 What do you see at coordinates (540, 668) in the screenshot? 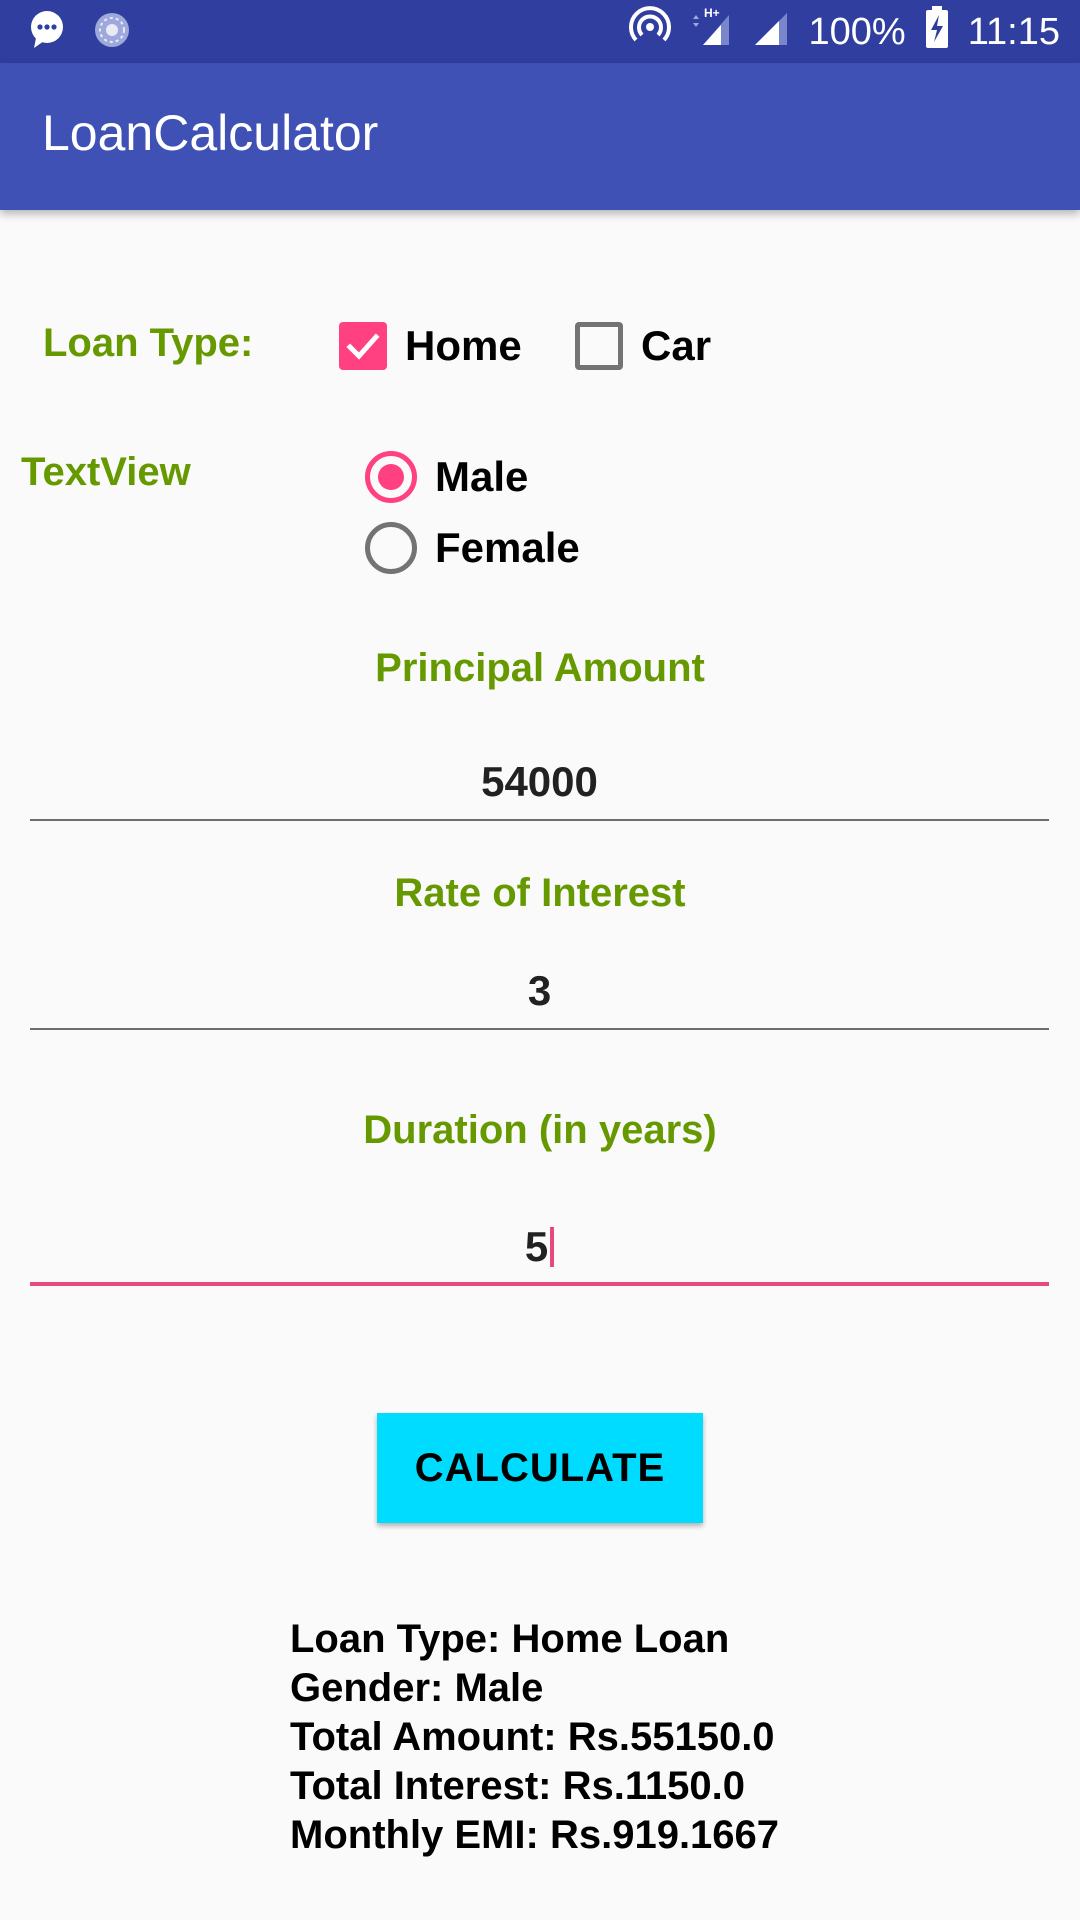
I see `principal-amount-label: Principal Amount` at bounding box center [540, 668].